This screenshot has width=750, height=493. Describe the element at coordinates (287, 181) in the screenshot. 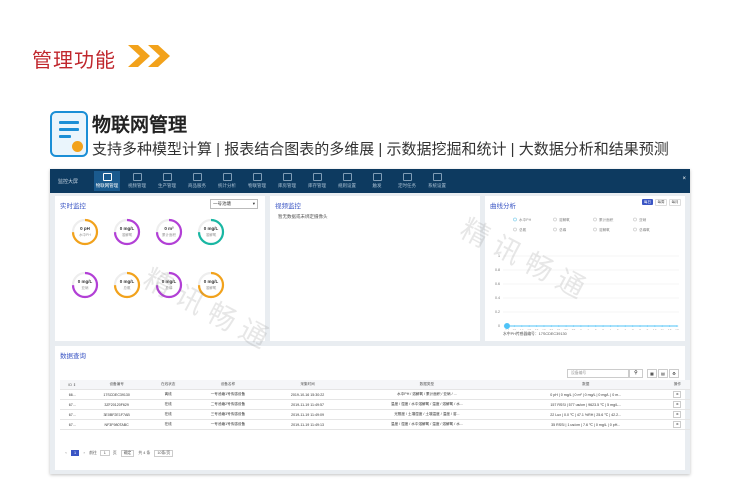

I see `nav-item-6: 库房管理` at that location.